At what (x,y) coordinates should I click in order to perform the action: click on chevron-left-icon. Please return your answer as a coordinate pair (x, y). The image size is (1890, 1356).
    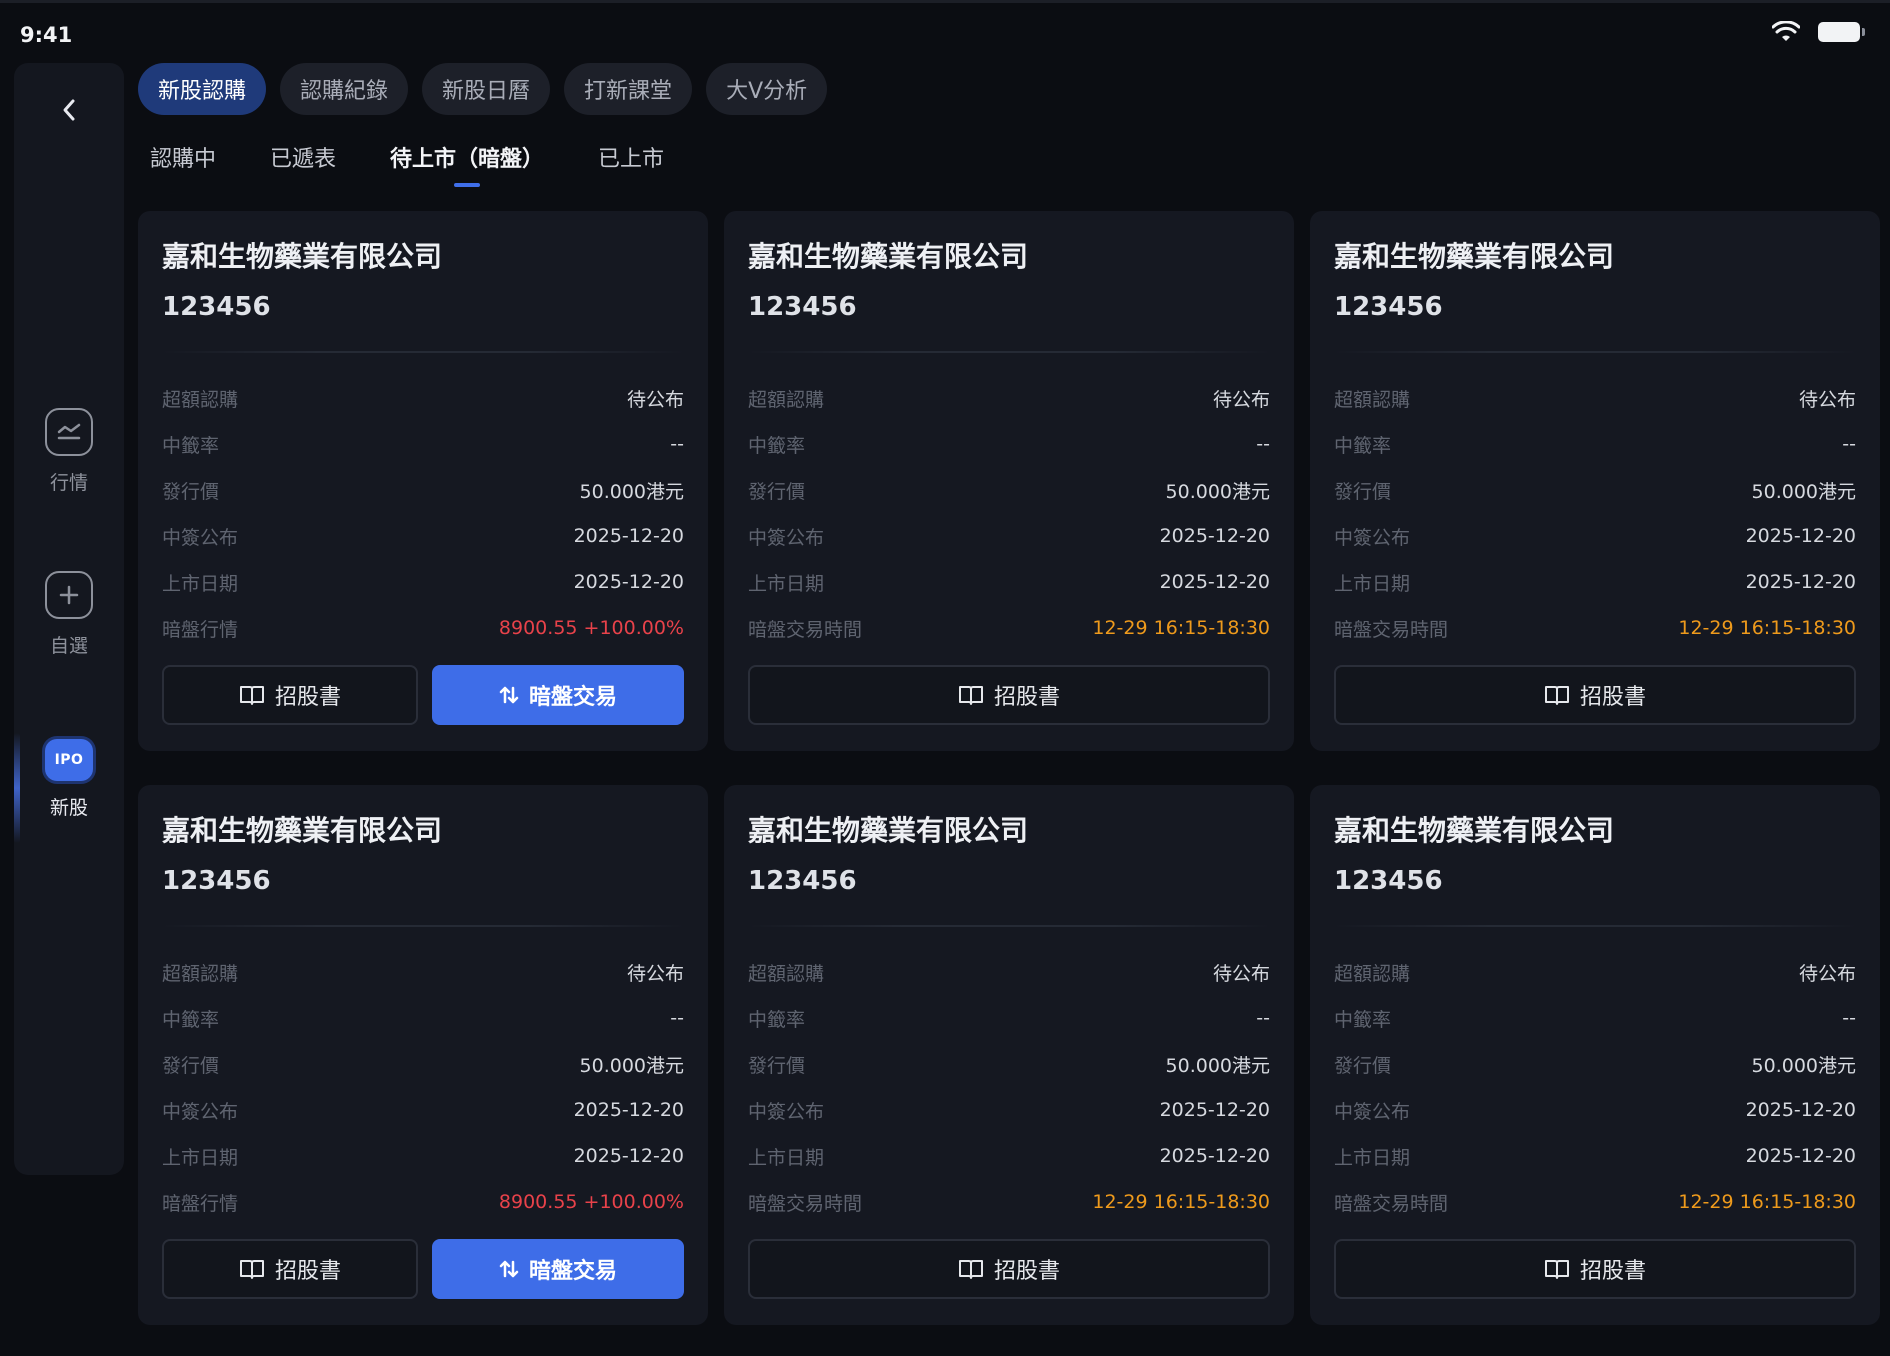
    Looking at the image, I should click on (69, 110).